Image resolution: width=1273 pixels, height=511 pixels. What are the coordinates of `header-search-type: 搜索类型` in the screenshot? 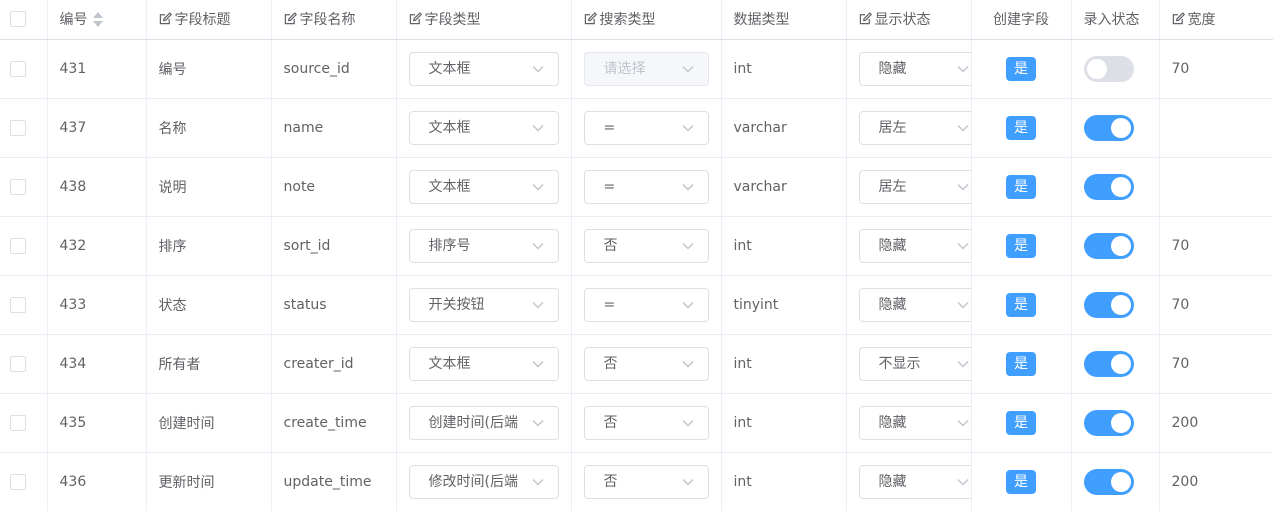 It's located at (646, 20).